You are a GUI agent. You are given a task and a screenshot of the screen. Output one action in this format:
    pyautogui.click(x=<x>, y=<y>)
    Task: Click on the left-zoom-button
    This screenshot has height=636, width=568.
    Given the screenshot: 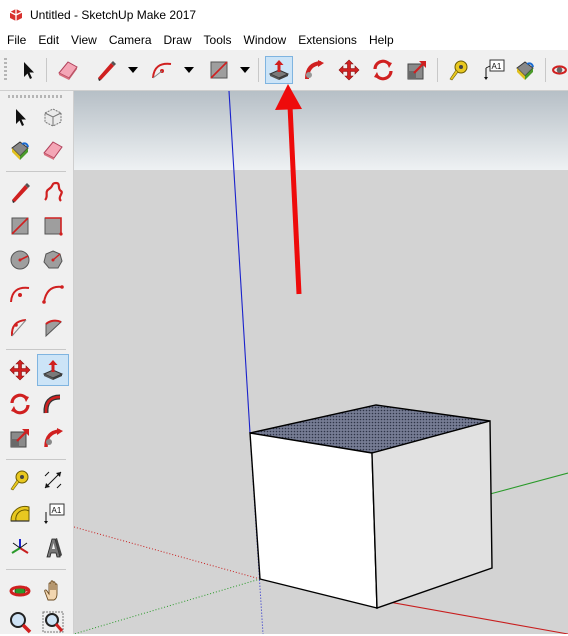 What is the action you would take?
    pyautogui.click(x=20, y=622)
    